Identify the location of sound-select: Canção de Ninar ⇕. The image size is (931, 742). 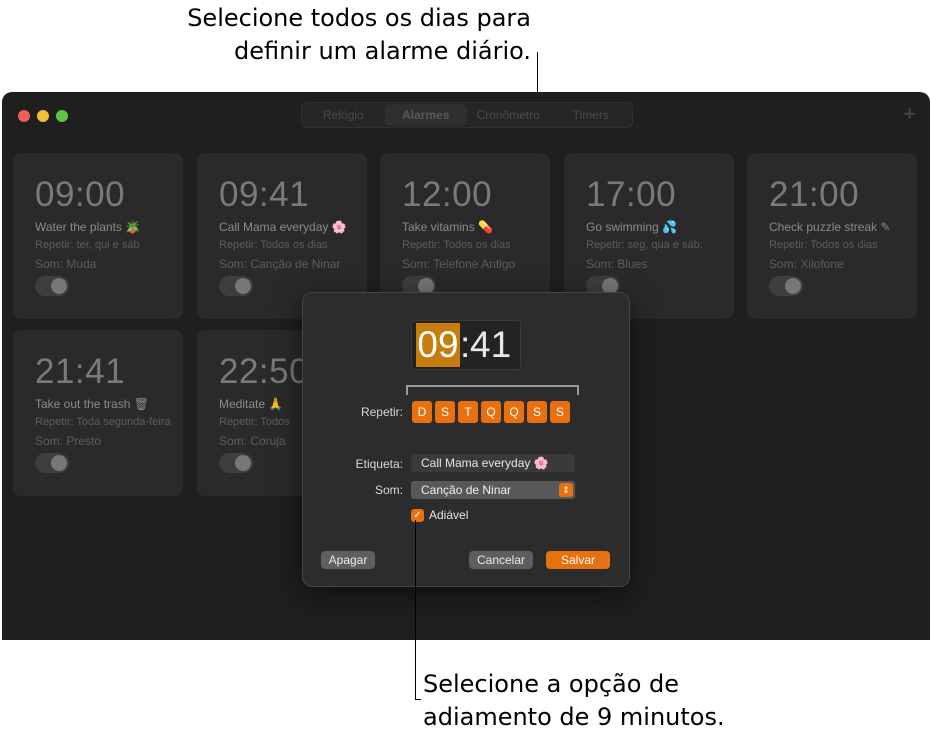
(493, 490).